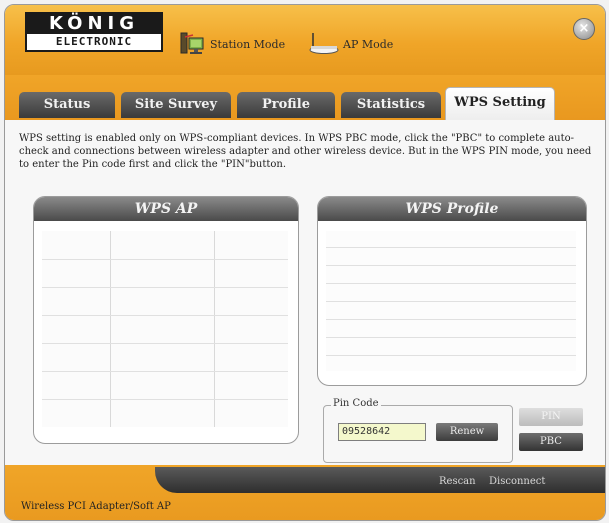  Describe the element at coordinates (166, 209) in the screenshot. I see `wps-ap-title: WPS AP` at that location.